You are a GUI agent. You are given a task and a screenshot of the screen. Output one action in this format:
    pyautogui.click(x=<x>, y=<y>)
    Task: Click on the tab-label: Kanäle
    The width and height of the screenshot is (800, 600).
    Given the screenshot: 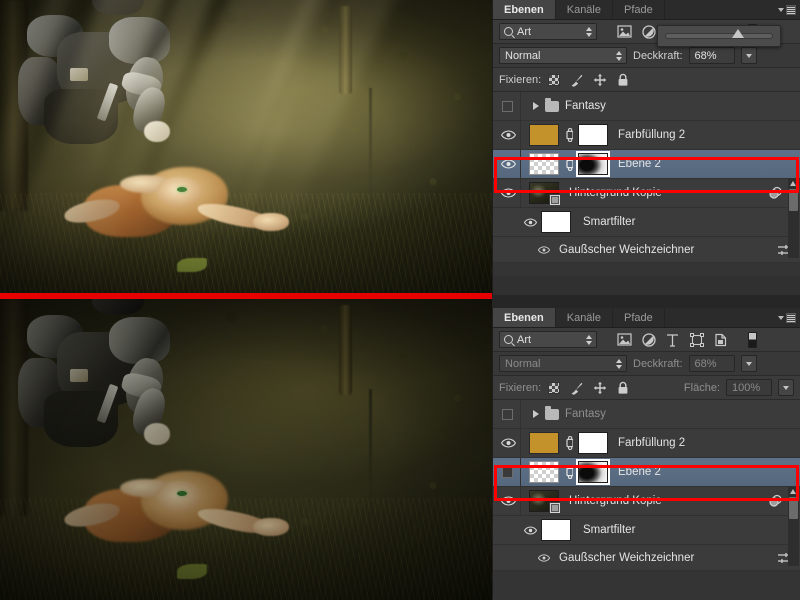 What is the action you would take?
    pyautogui.click(x=583, y=317)
    